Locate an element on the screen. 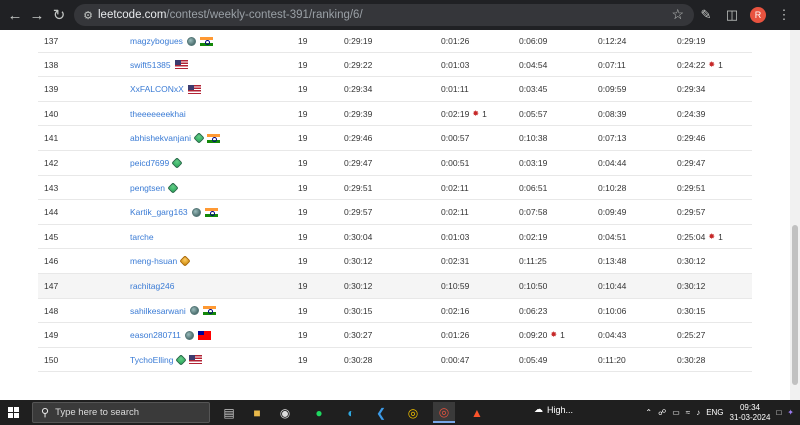 The width and height of the screenshot is (800, 425). page-scrollbar is located at coordinates (795, 215).